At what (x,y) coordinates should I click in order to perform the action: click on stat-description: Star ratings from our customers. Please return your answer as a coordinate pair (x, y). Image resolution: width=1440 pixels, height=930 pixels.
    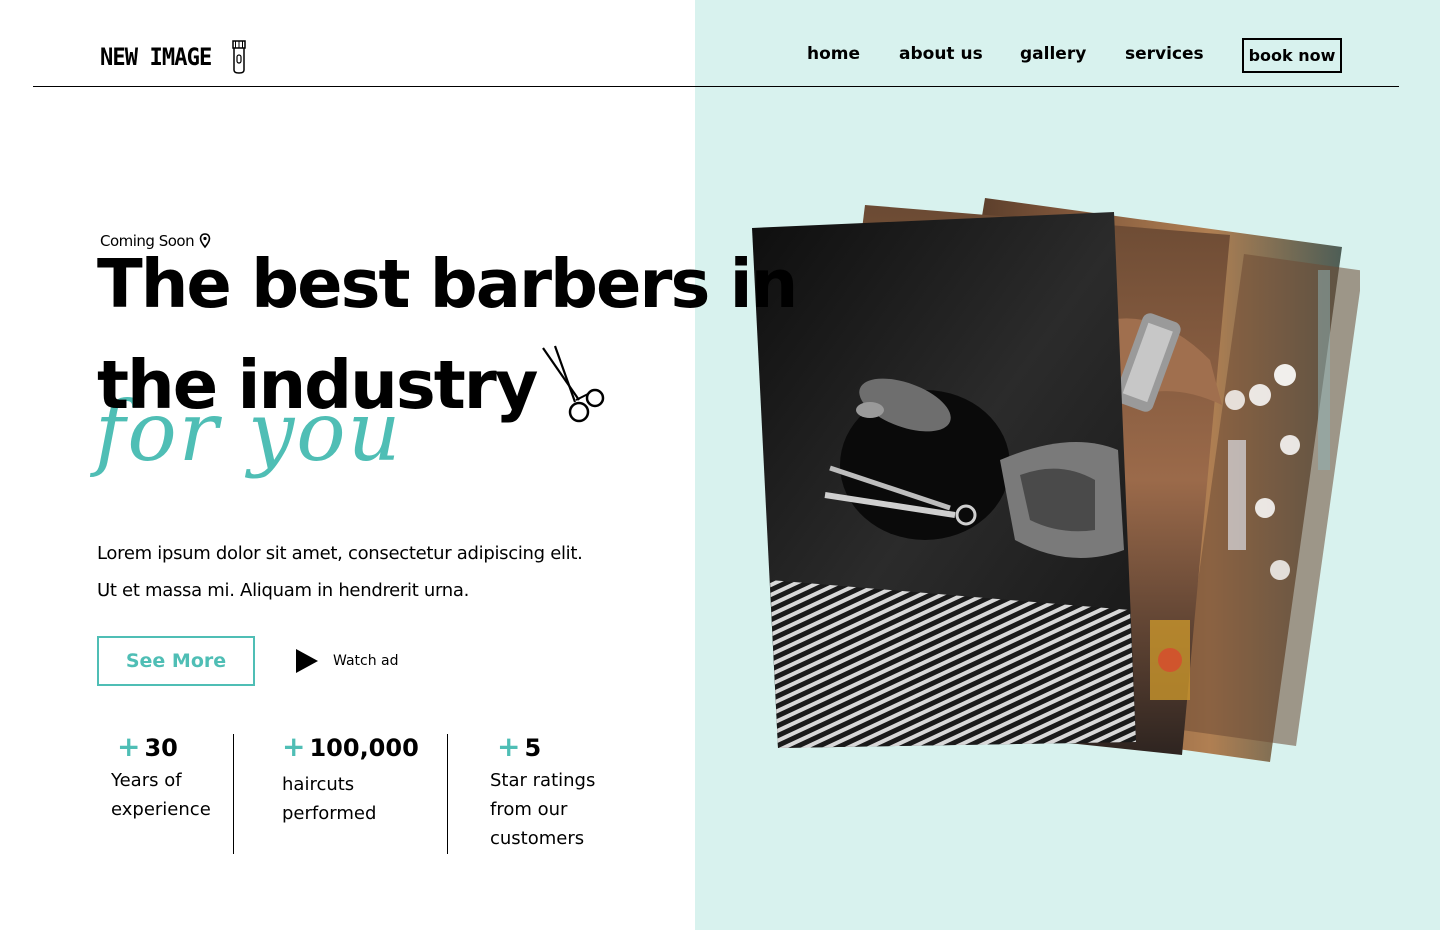
    Looking at the image, I should click on (542, 809).